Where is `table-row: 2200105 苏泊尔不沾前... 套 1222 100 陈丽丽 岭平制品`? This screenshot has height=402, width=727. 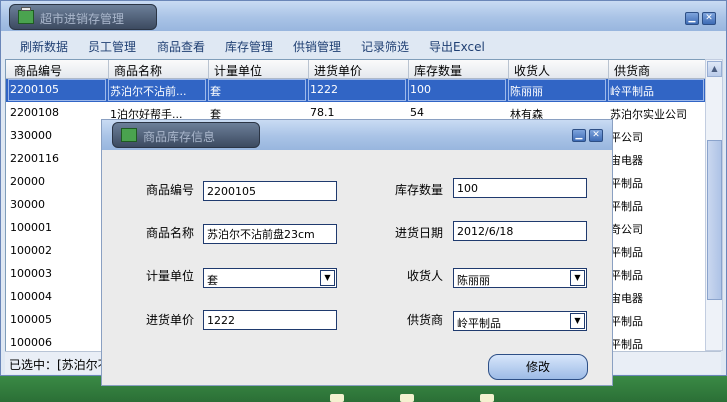
table-row: 2200105 苏泊尔不沾前... 套 1222 100 陈丽丽 岭平制品 is located at coordinates (356, 90).